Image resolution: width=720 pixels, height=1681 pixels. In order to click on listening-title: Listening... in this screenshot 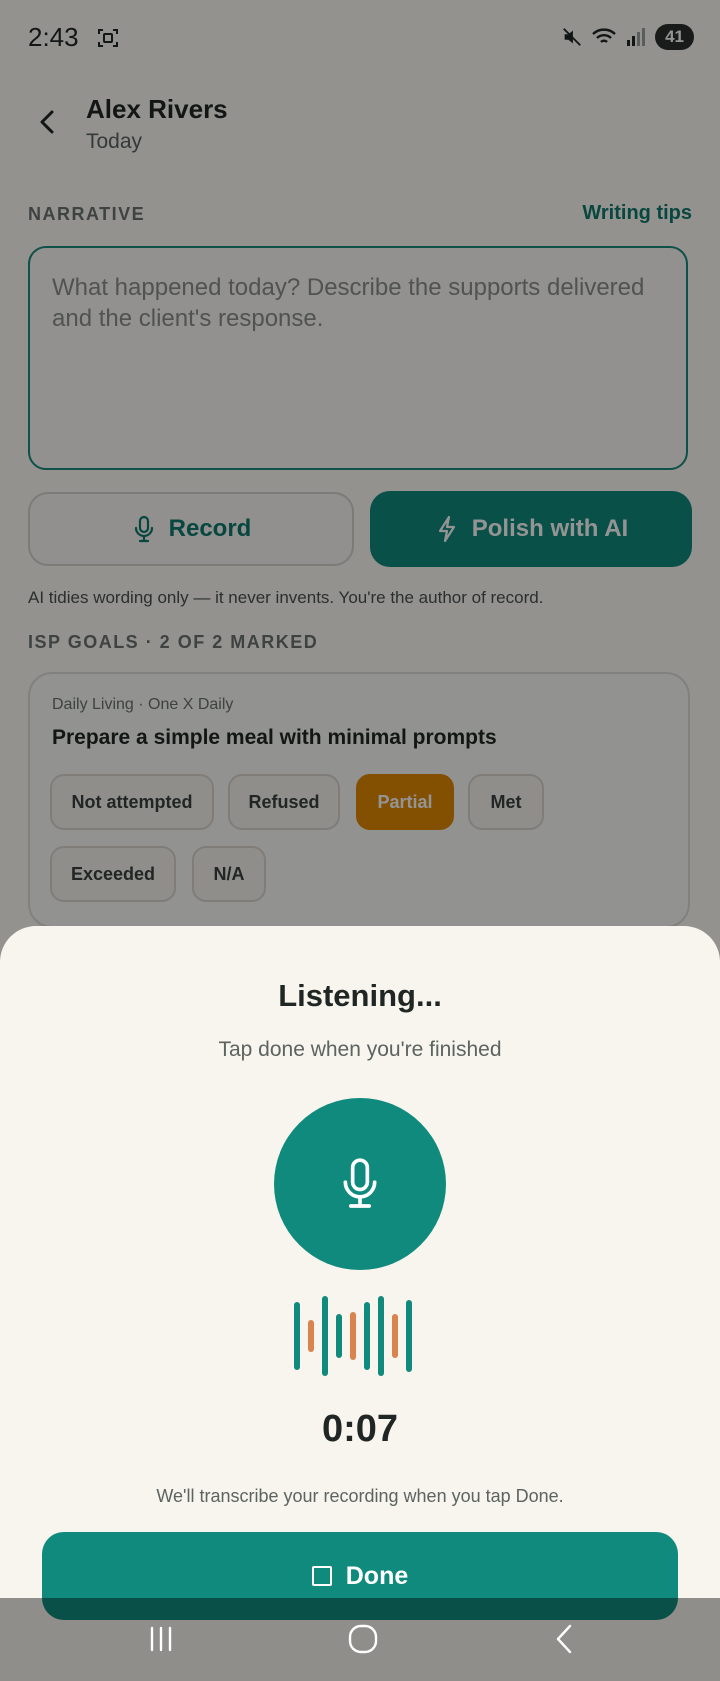, I will do `click(360, 995)`.